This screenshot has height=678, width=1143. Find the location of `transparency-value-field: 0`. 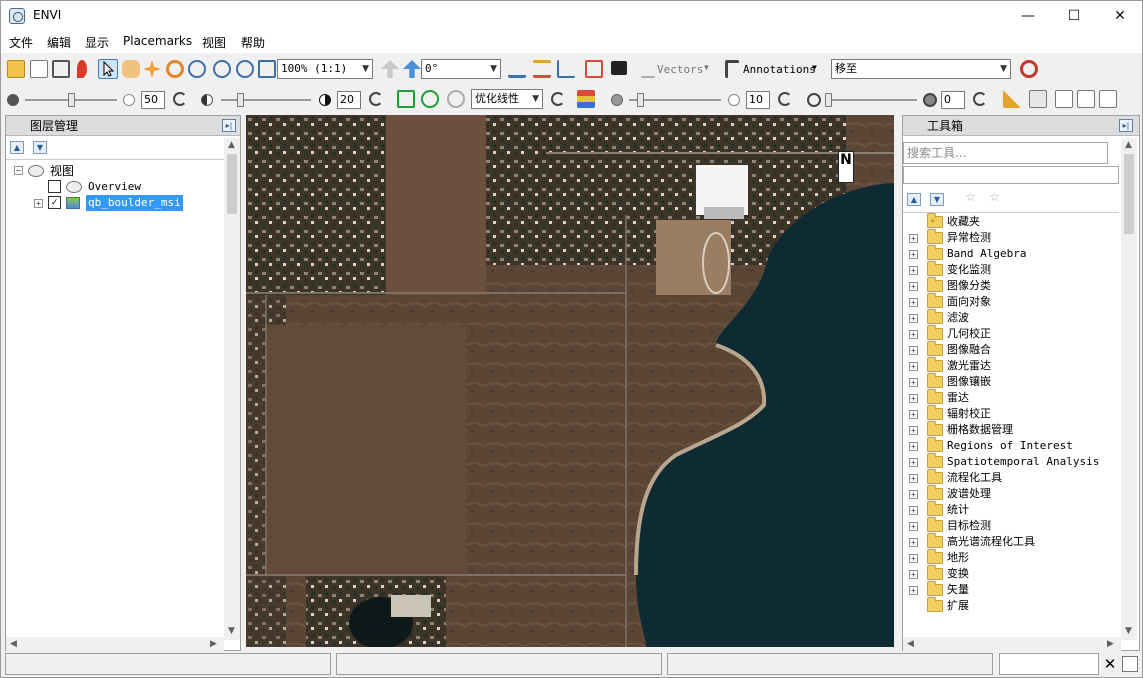

transparency-value-field: 0 is located at coordinates (953, 100).